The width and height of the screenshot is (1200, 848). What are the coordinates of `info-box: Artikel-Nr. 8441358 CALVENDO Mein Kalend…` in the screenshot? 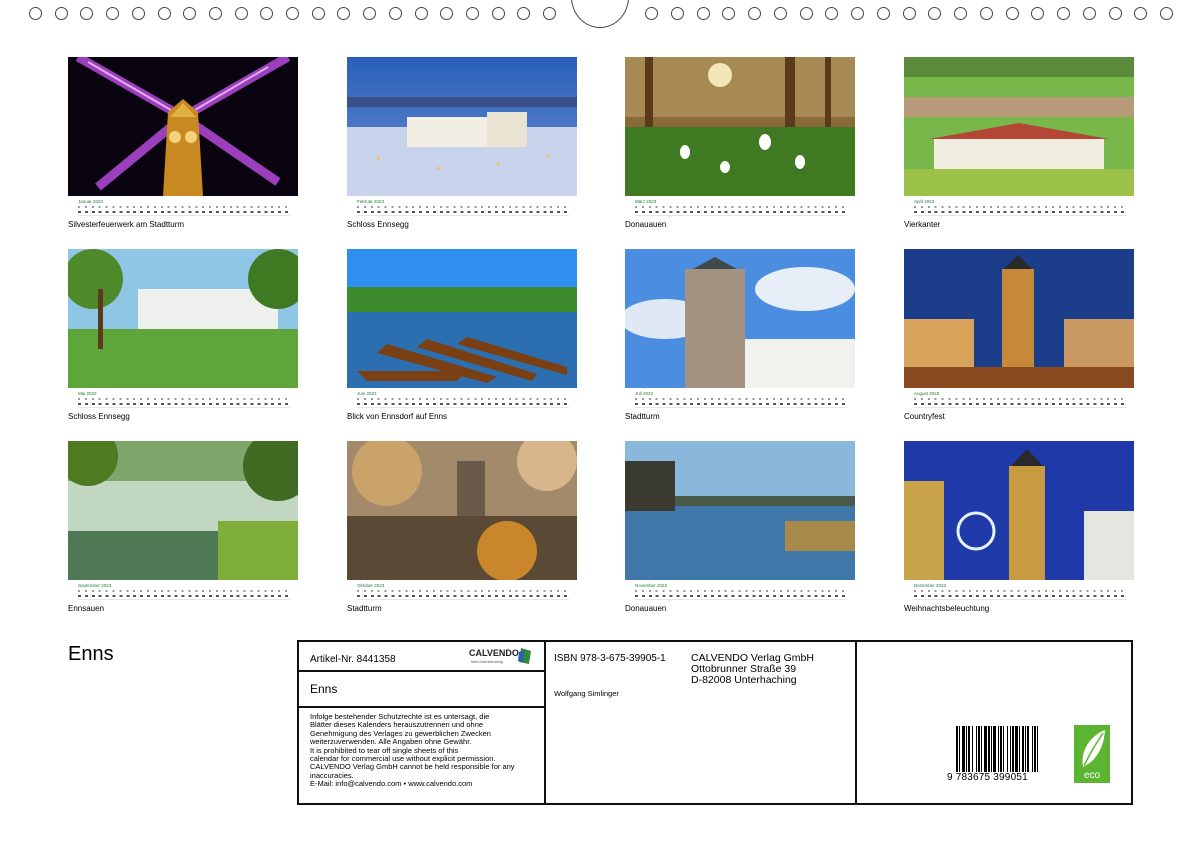 It's located at (715, 722).